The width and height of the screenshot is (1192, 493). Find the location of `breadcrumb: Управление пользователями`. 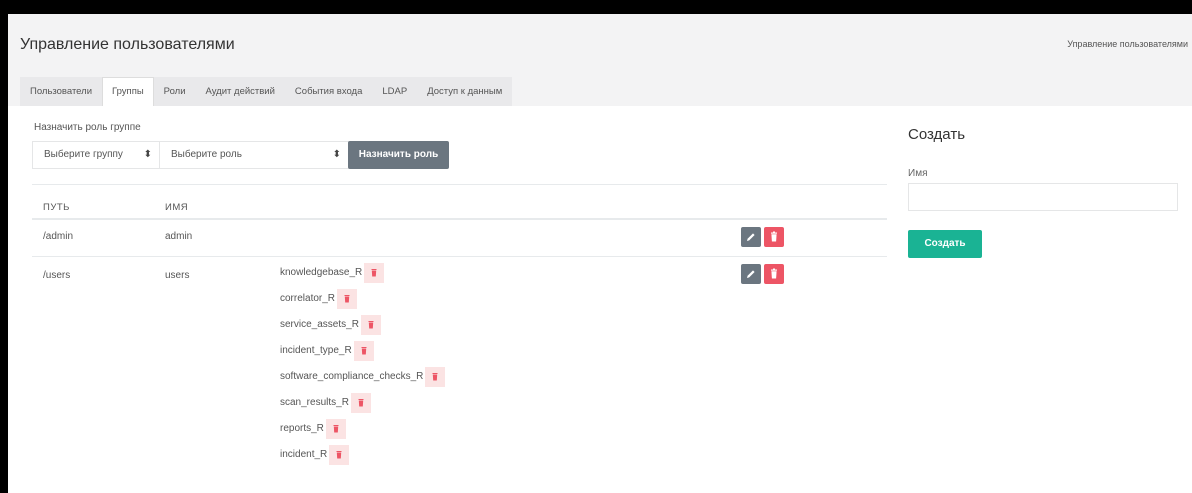

breadcrumb: Управление пользователями is located at coordinates (1127, 44).